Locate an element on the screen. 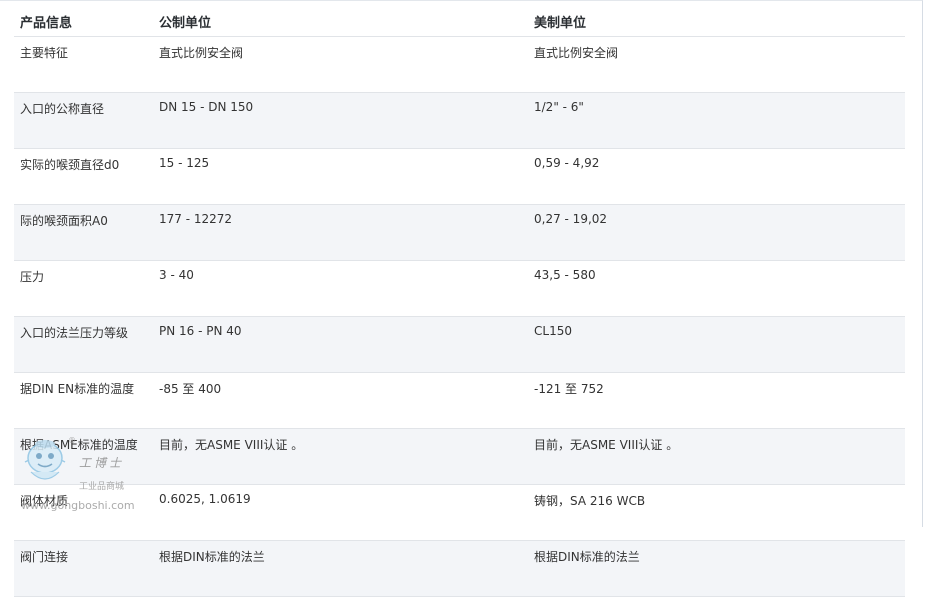  imperial-value: 43,5 - 580 is located at coordinates (716, 288).